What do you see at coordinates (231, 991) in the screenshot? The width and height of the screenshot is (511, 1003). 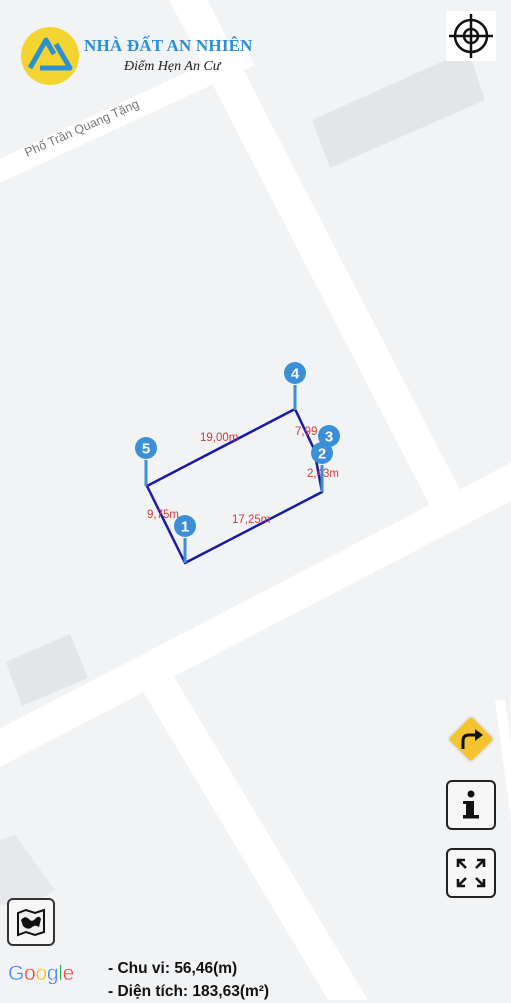 I see `area-value: 183,63(m²)` at bounding box center [231, 991].